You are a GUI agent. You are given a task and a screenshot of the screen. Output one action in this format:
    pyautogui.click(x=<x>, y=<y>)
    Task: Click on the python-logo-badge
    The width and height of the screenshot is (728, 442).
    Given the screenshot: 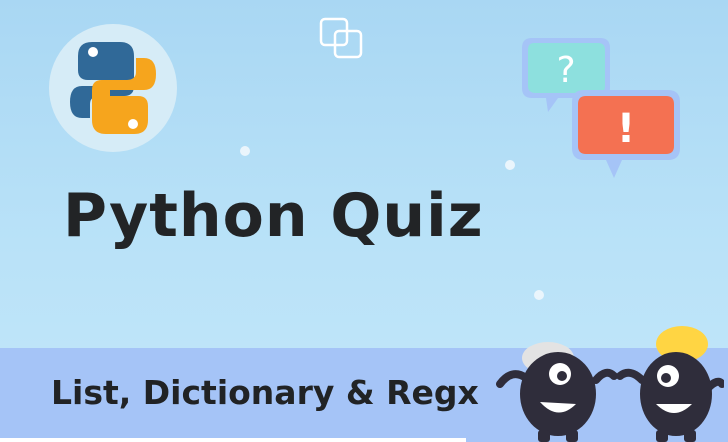 What is the action you would take?
    pyautogui.click(x=113, y=88)
    